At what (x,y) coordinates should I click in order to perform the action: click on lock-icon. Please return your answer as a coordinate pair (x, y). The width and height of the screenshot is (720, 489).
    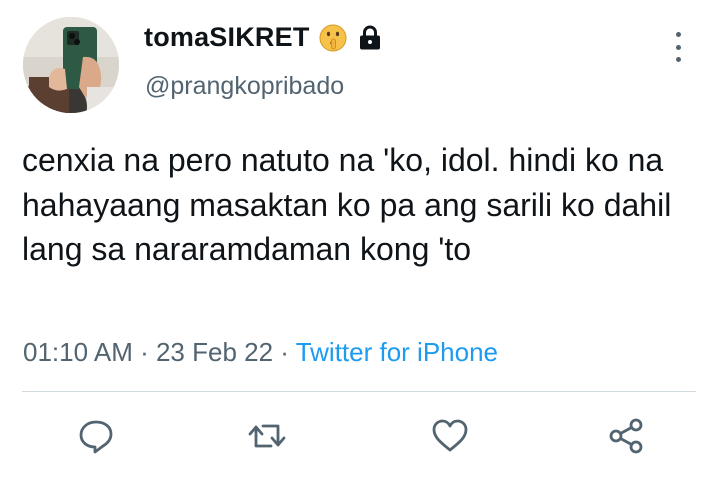
    Looking at the image, I should click on (369, 37).